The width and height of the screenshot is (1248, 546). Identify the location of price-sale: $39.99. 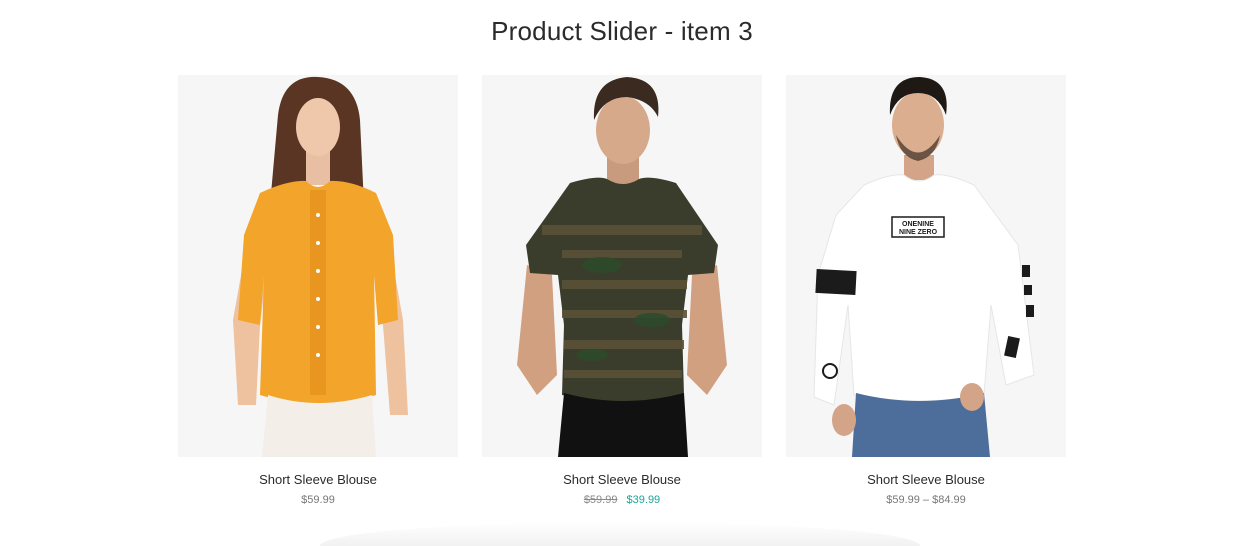
(643, 500).